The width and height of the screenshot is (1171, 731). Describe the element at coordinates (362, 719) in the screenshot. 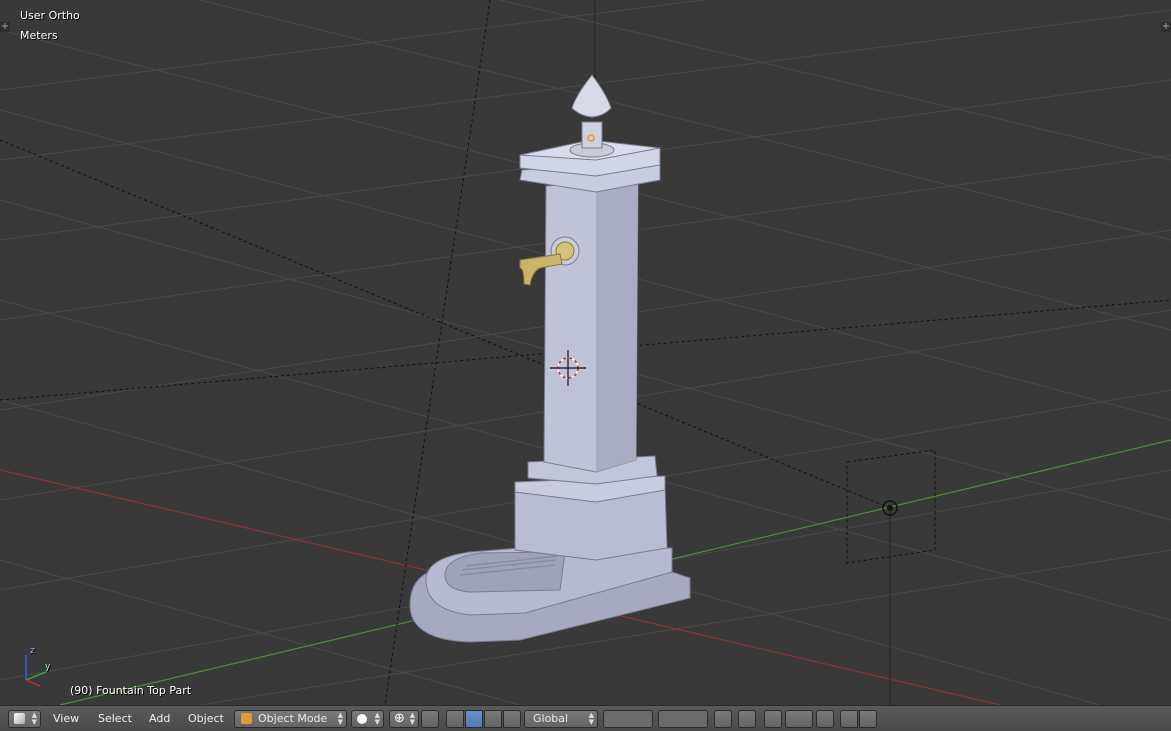

I see `solid-sphere-icon` at that location.